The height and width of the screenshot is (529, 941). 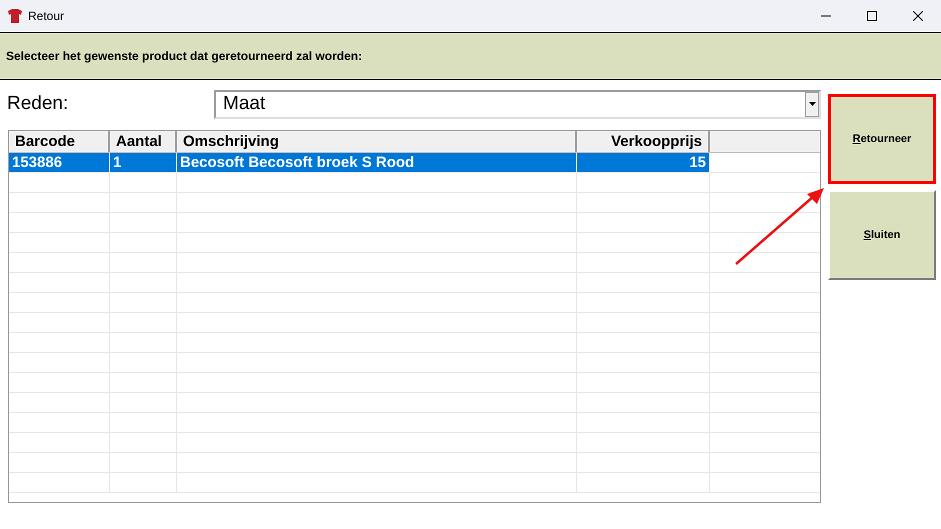 What do you see at coordinates (882, 235) in the screenshot?
I see `close-dialog-button: Sluiten` at bounding box center [882, 235].